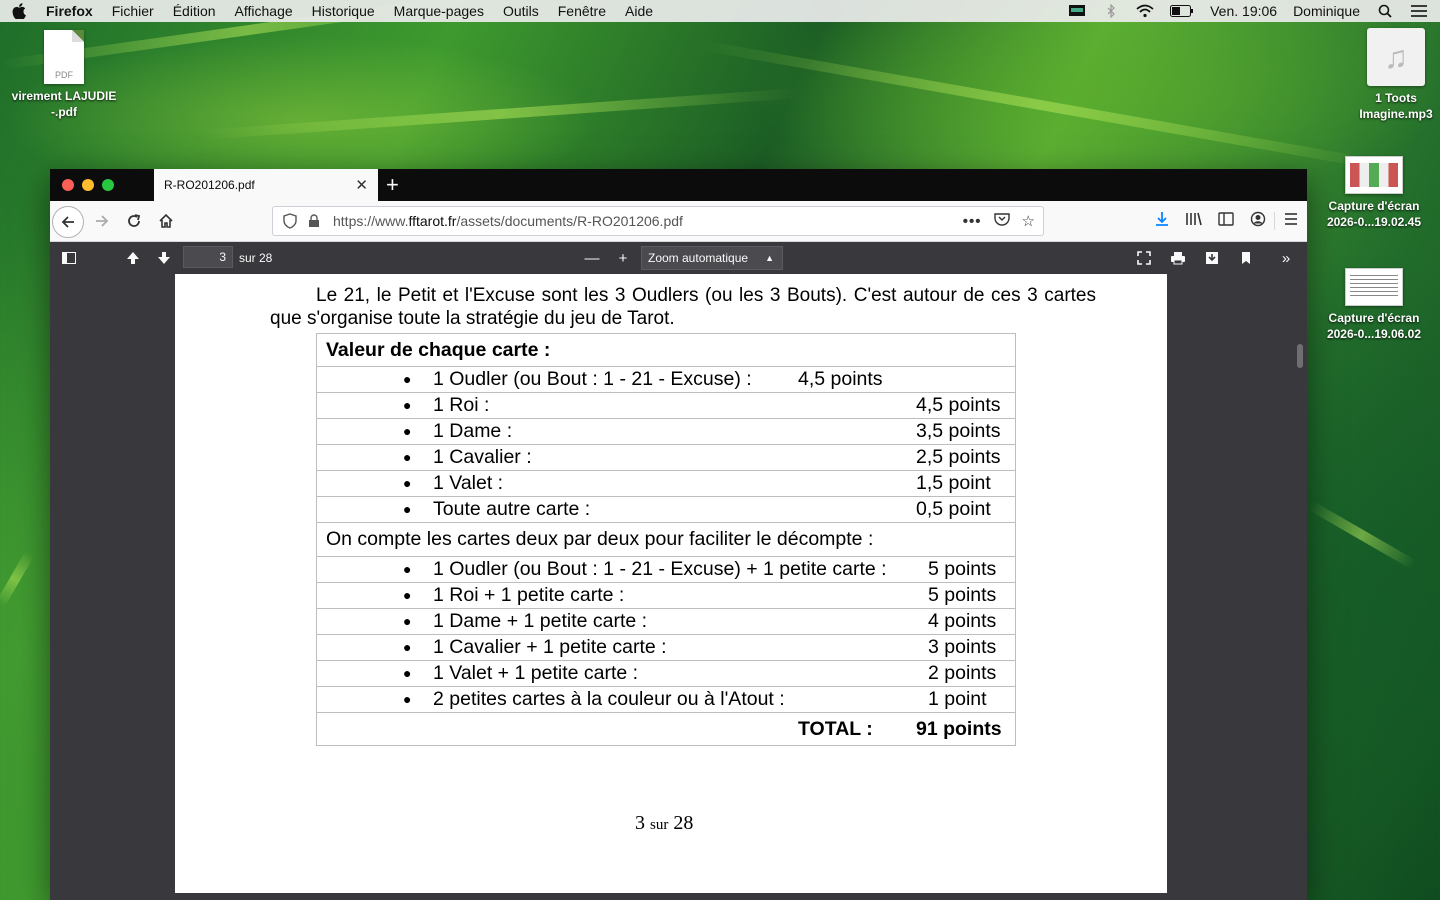 The image size is (1440, 900). What do you see at coordinates (1385, 11) in the screenshot?
I see `spotlight-search-icon` at bounding box center [1385, 11].